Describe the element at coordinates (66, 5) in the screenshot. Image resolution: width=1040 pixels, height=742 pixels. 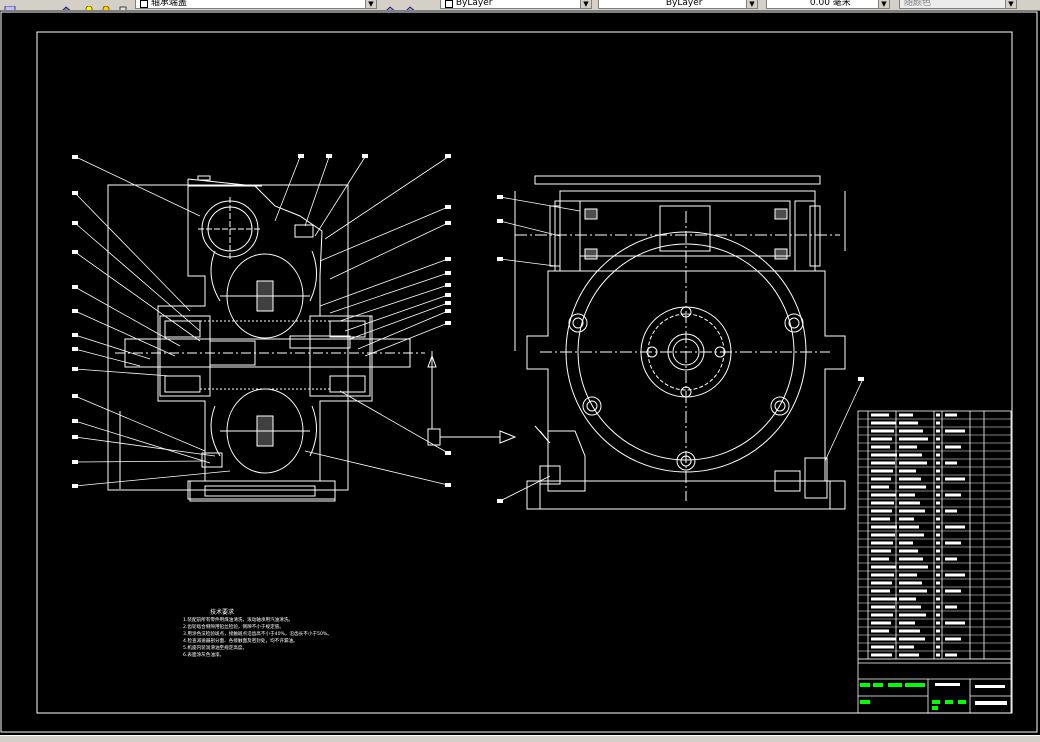
I see `layer-states-icon` at that location.